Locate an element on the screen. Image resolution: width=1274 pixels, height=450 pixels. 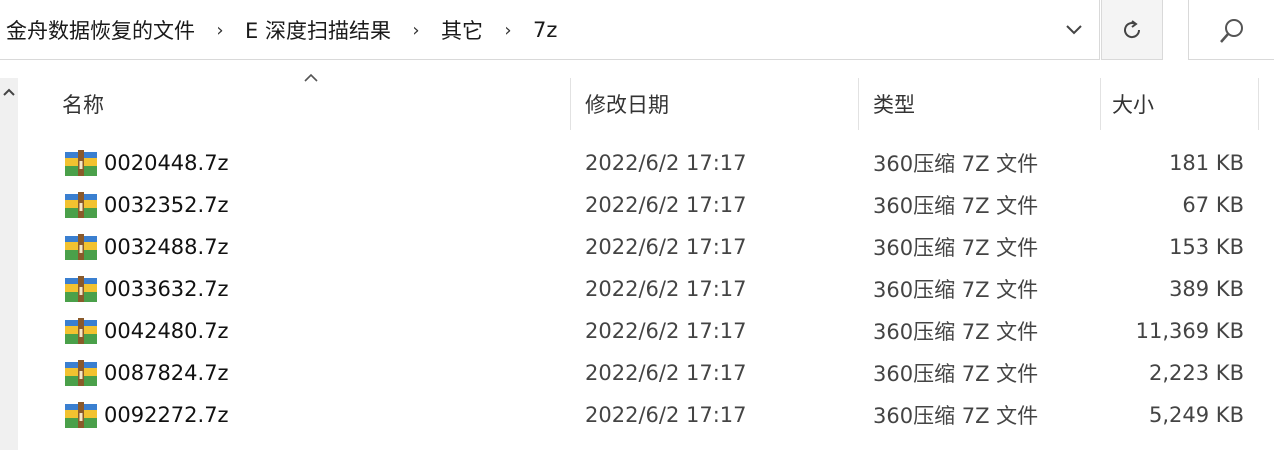
refresh-icon is located at coordinates (1132, 28).